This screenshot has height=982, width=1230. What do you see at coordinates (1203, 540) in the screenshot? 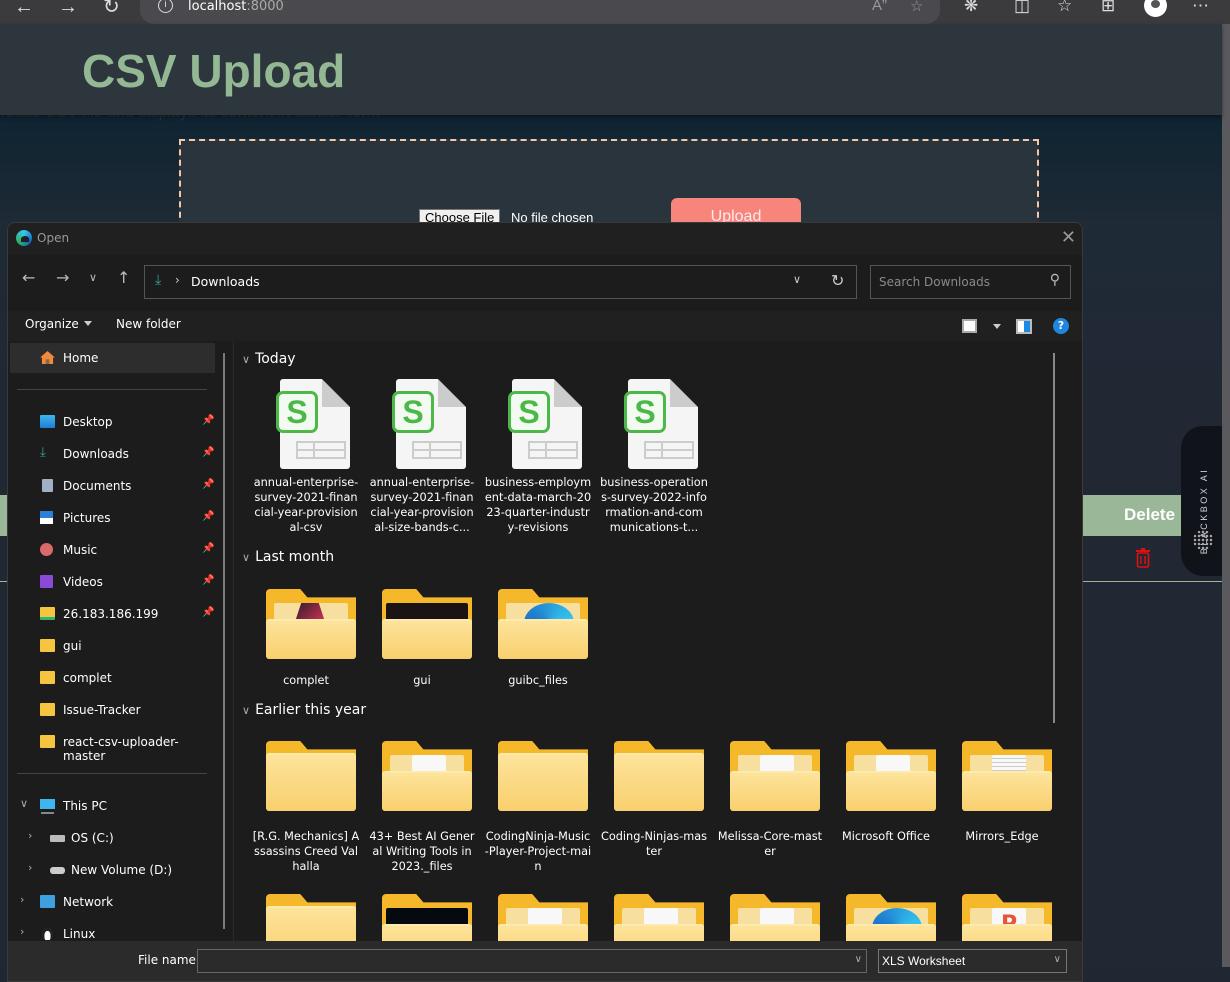
I see `blackbox-logo-icon` at bounding box center [1203, 540].